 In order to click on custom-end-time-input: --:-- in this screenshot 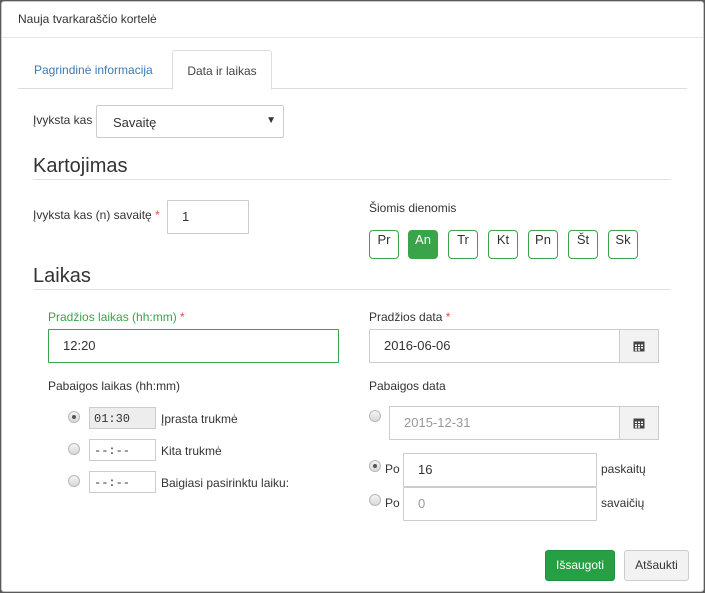, I will do `click(122, 482)`.